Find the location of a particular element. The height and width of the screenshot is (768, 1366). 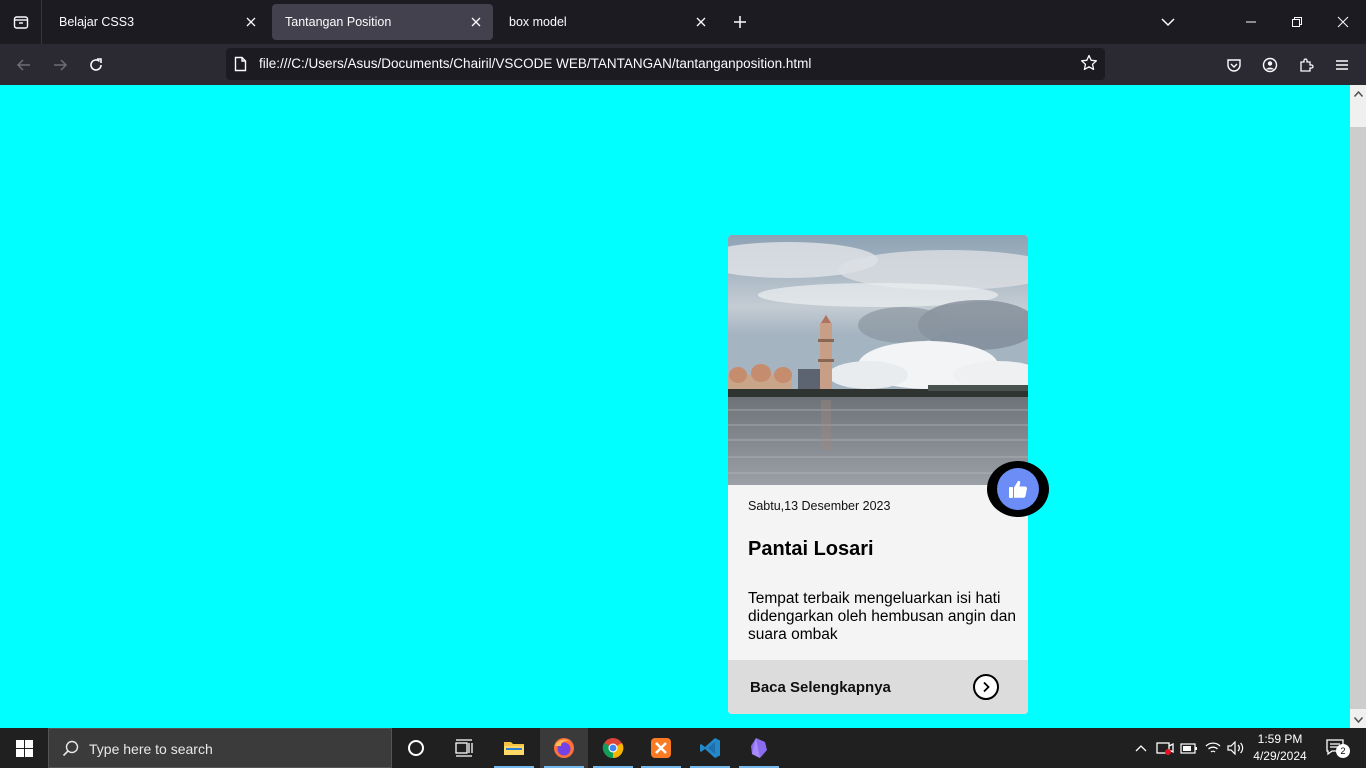

firefox-button is located at coordinates (564, 748).